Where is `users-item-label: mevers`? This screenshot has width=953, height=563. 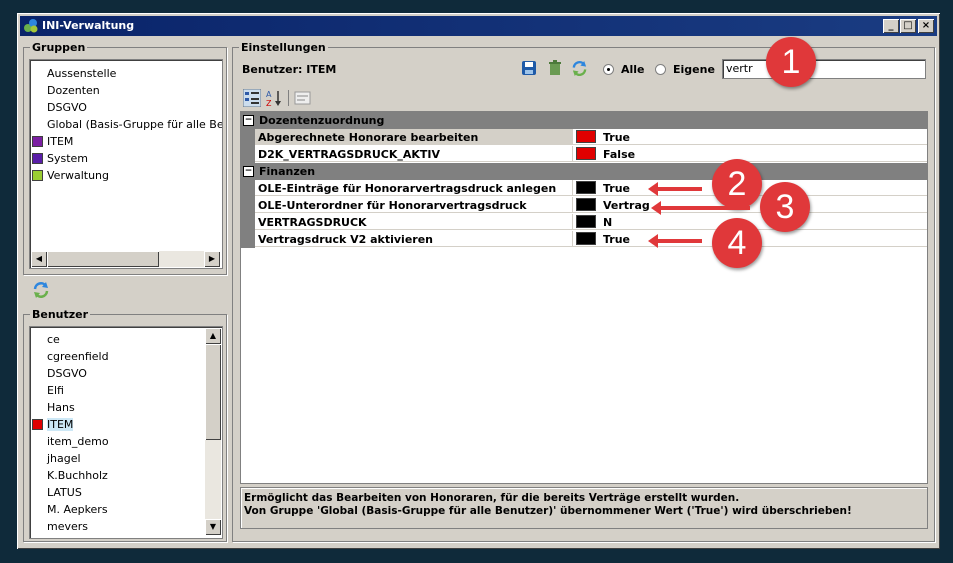 users-item-label: mevers is located at coordinates (68, 526).